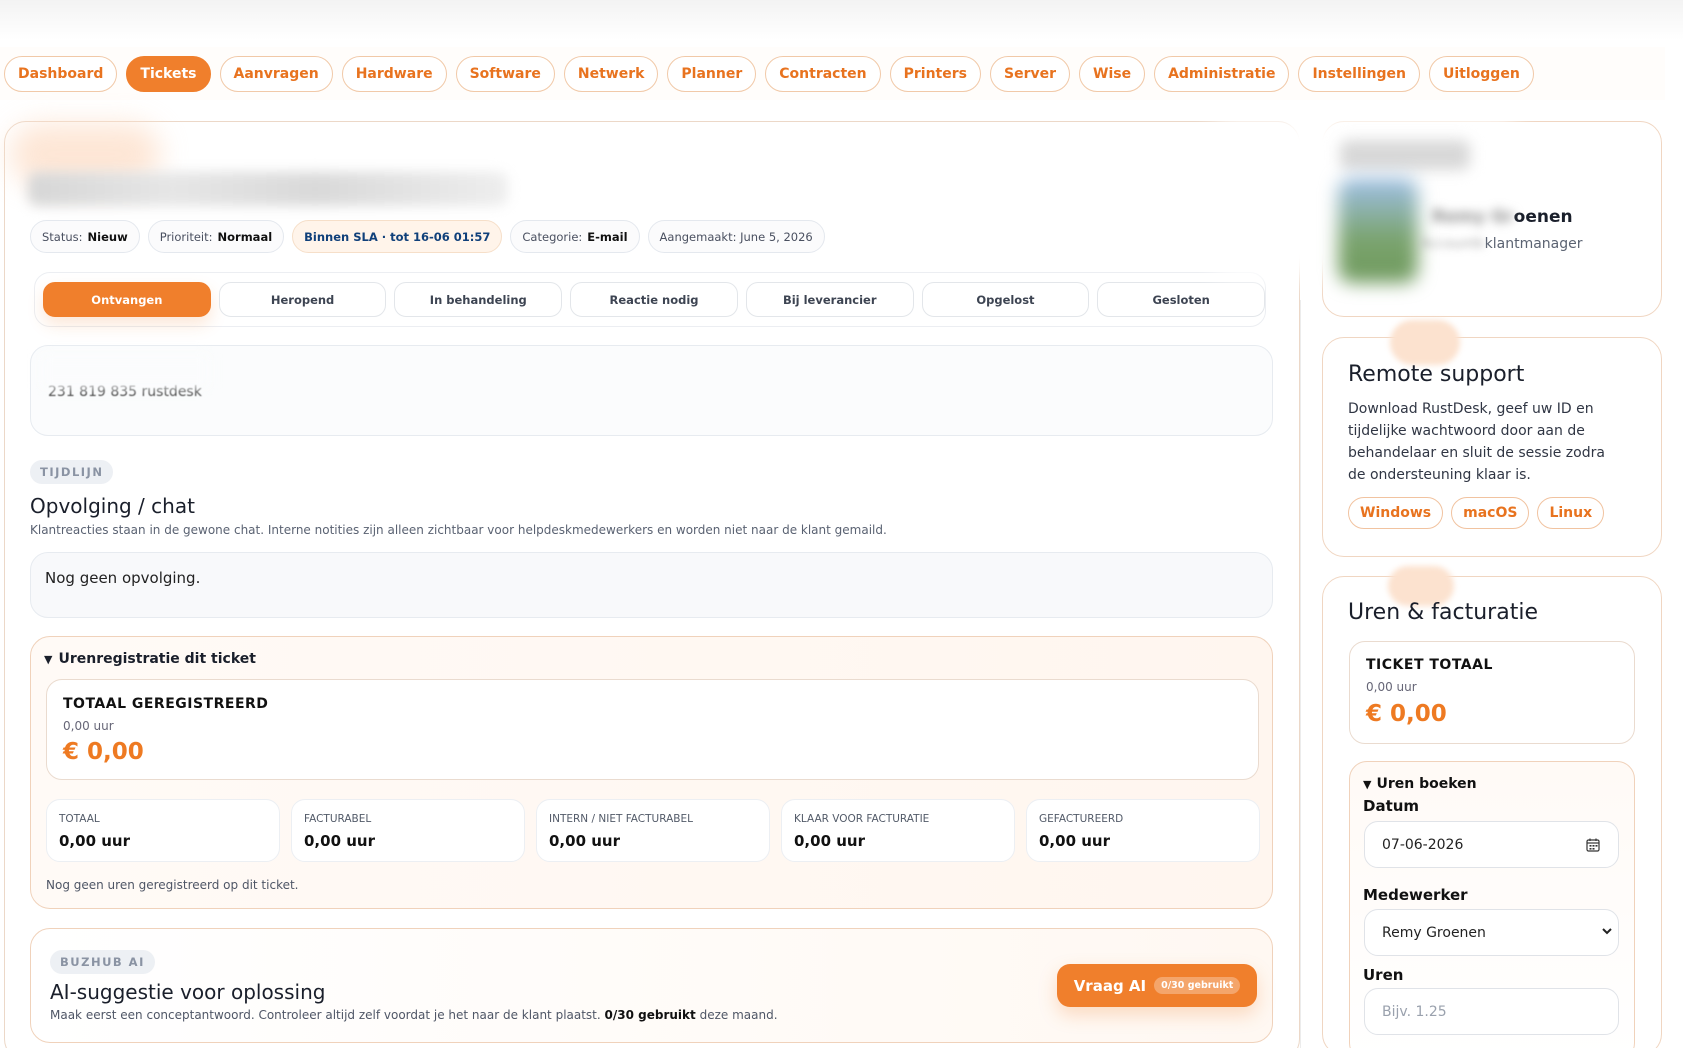  Describe the element at coordinates (1391, 806) in the screenshot. I see `date-label: Datum` at that location.